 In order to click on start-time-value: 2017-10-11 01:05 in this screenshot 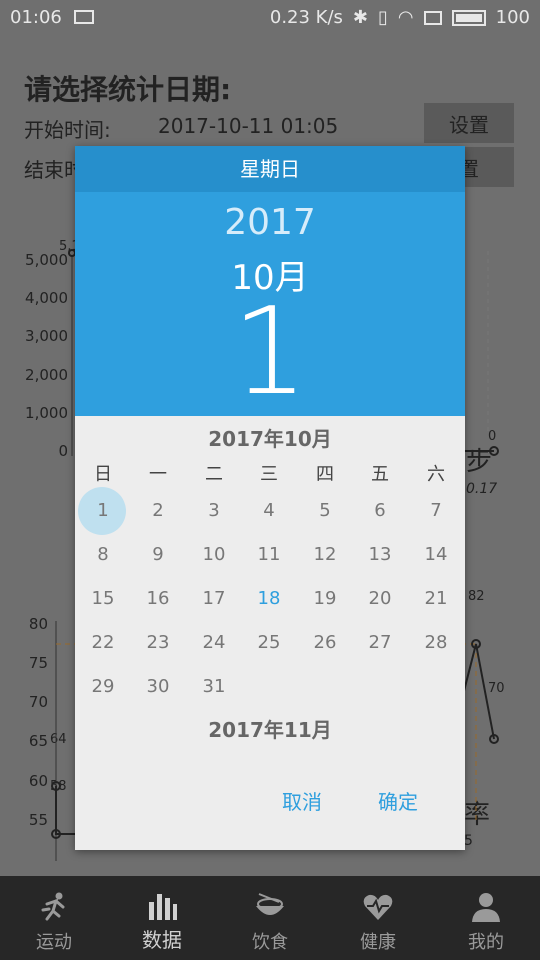, I will do `click(248, 126)`.